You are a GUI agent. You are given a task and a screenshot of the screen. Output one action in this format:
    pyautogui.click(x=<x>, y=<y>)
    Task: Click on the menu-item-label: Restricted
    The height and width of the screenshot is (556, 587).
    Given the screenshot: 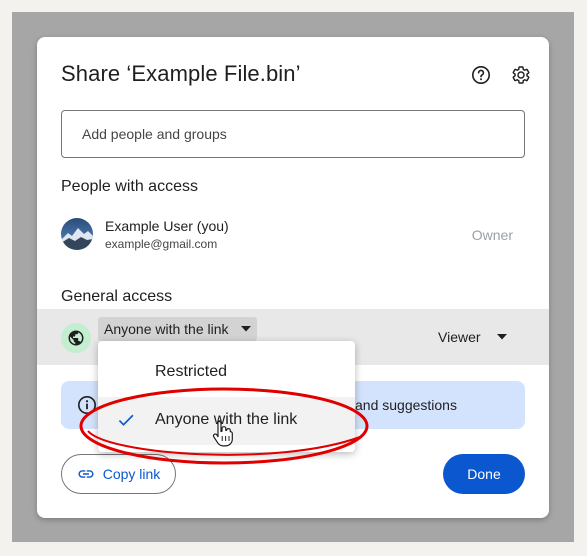 What is the action you would take?
    pyautogui.click(x=191, y=371)
    